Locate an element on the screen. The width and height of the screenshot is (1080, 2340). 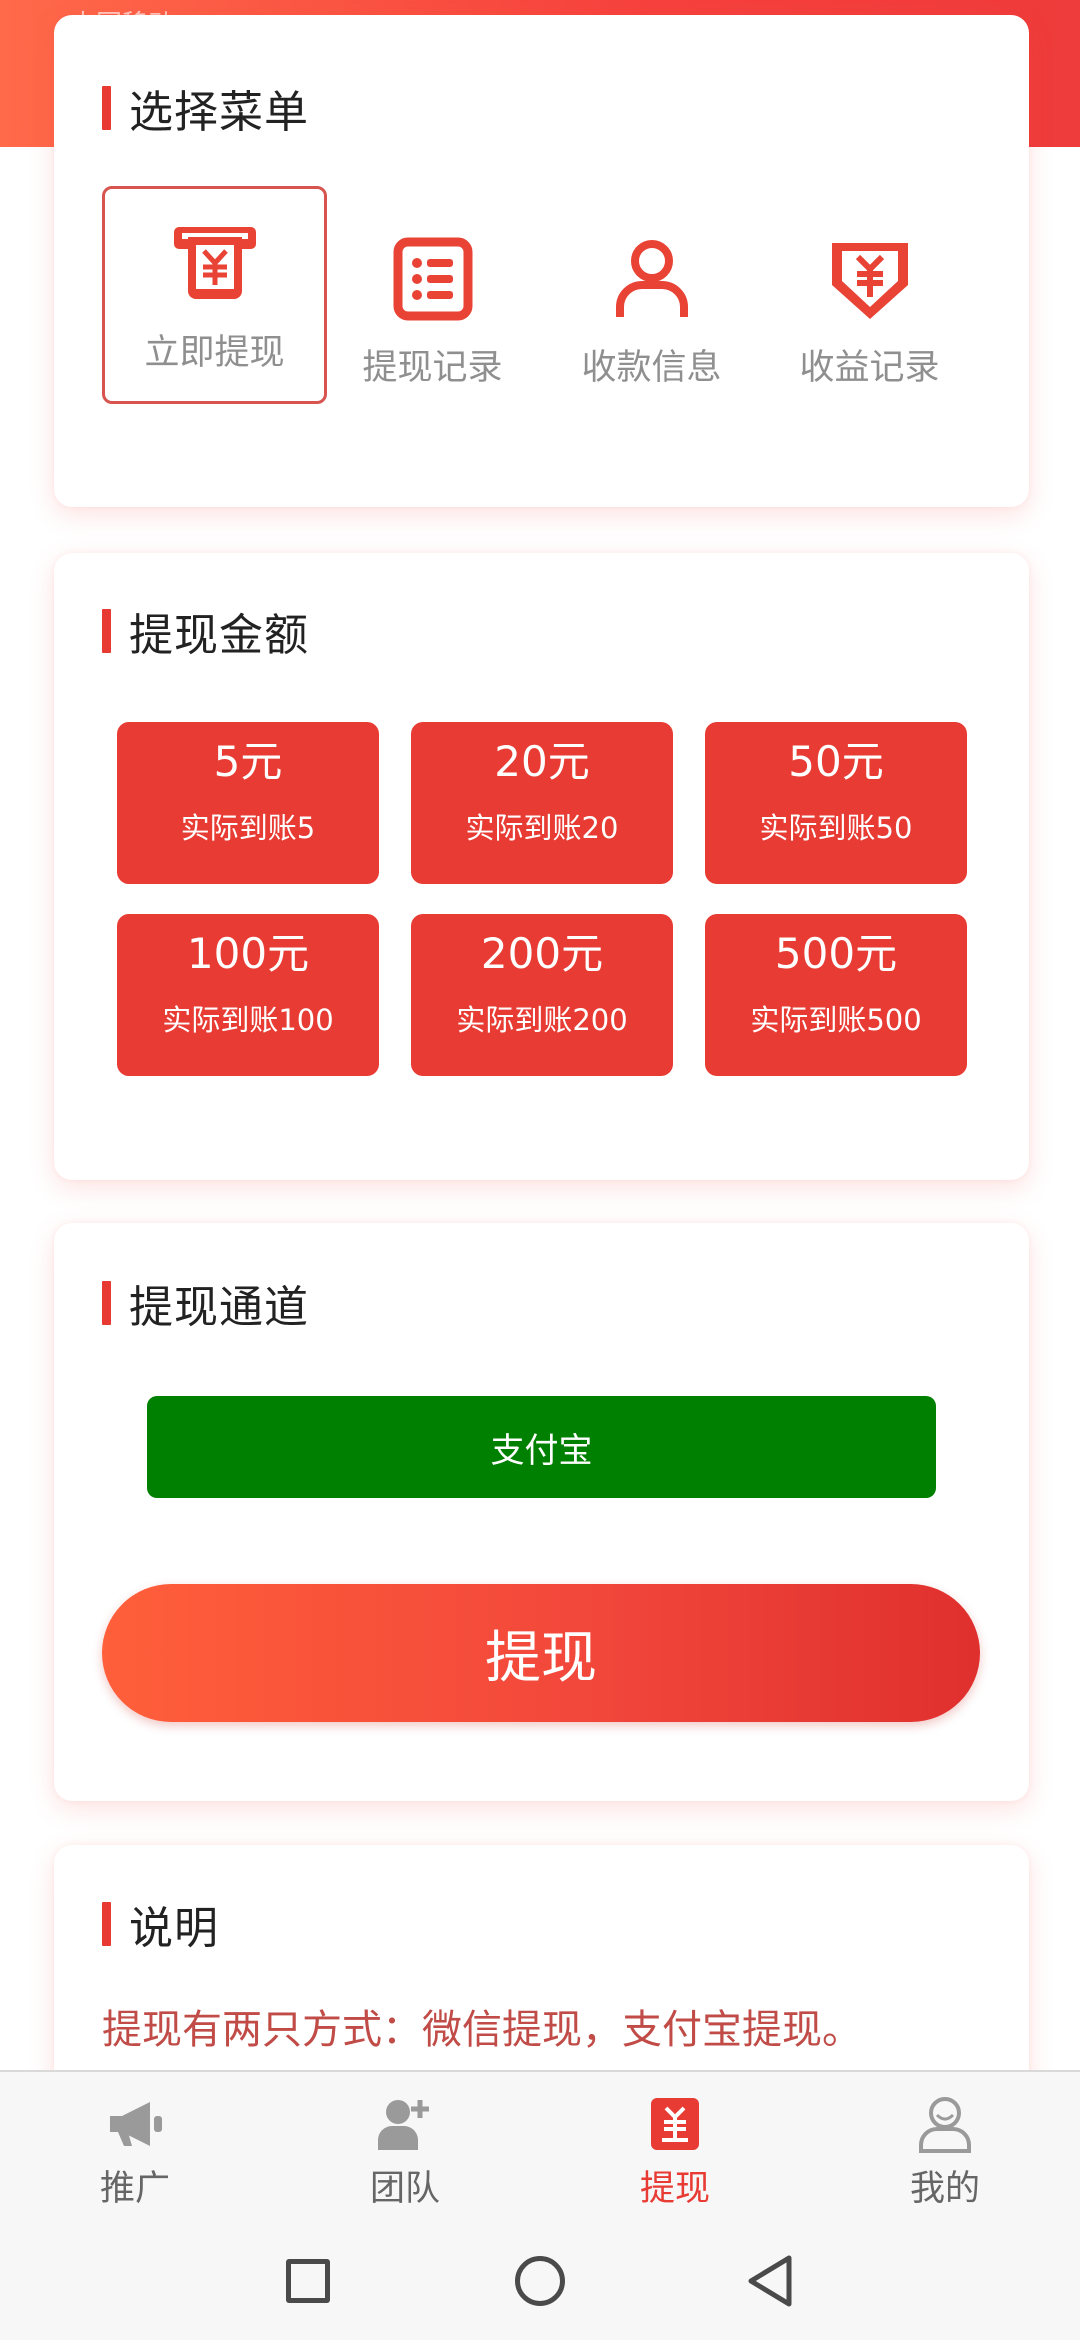
menu-section-title: 选择菜单 is located at coordinates (205, 111).